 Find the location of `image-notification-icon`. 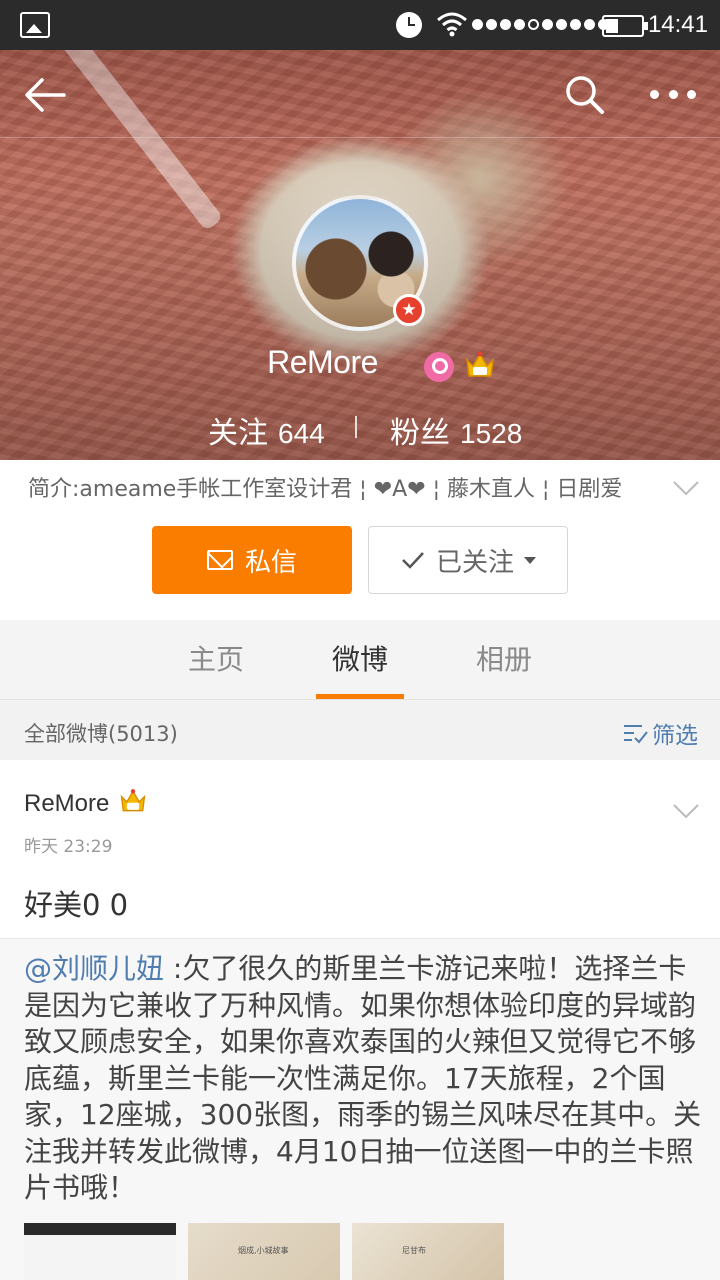

image-notification-icon is located at coordinates (35, 25).